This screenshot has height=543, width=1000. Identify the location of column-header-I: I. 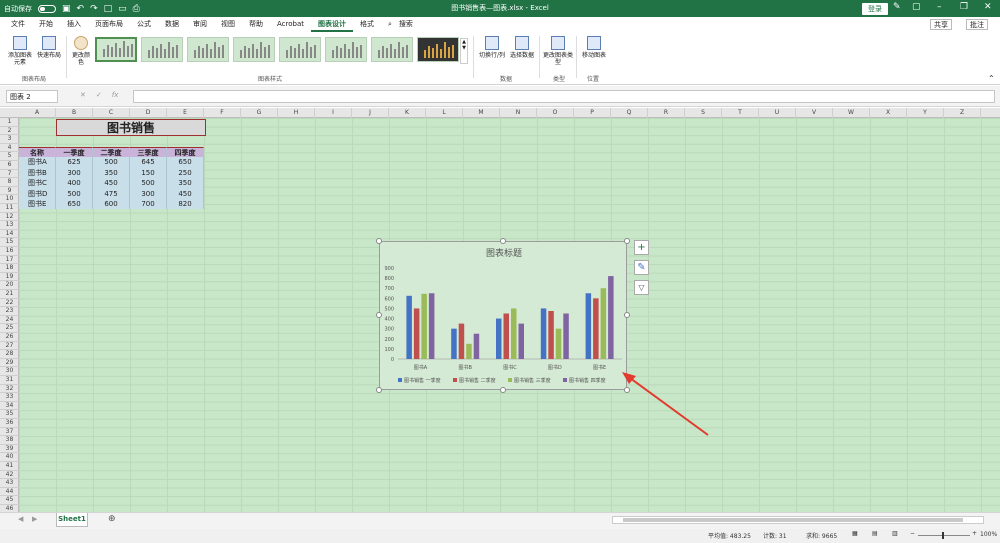
(333, 113).